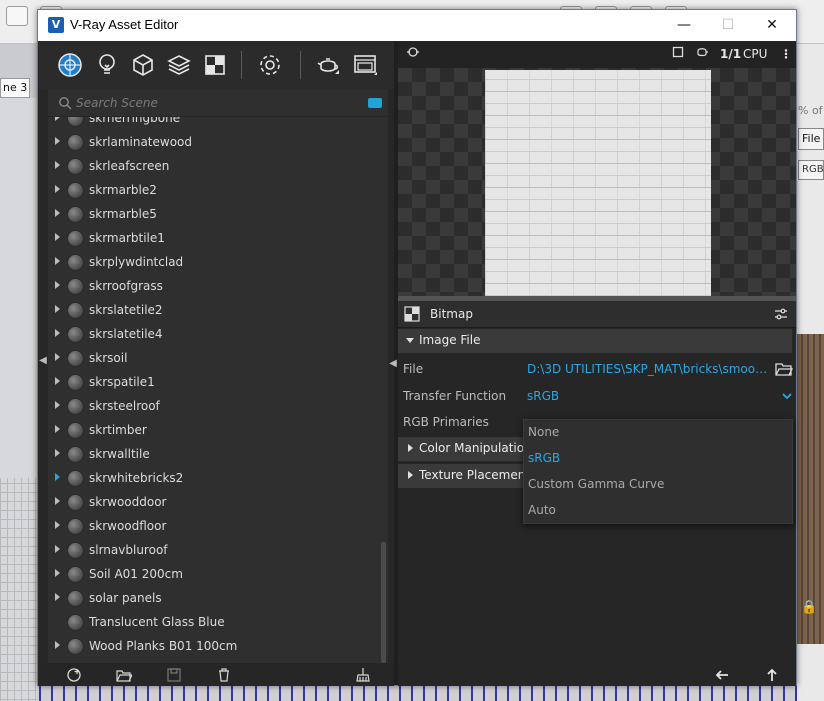 This screenshot has height=701, width=824. I want to click on teapot-icon, so click(328, 65).